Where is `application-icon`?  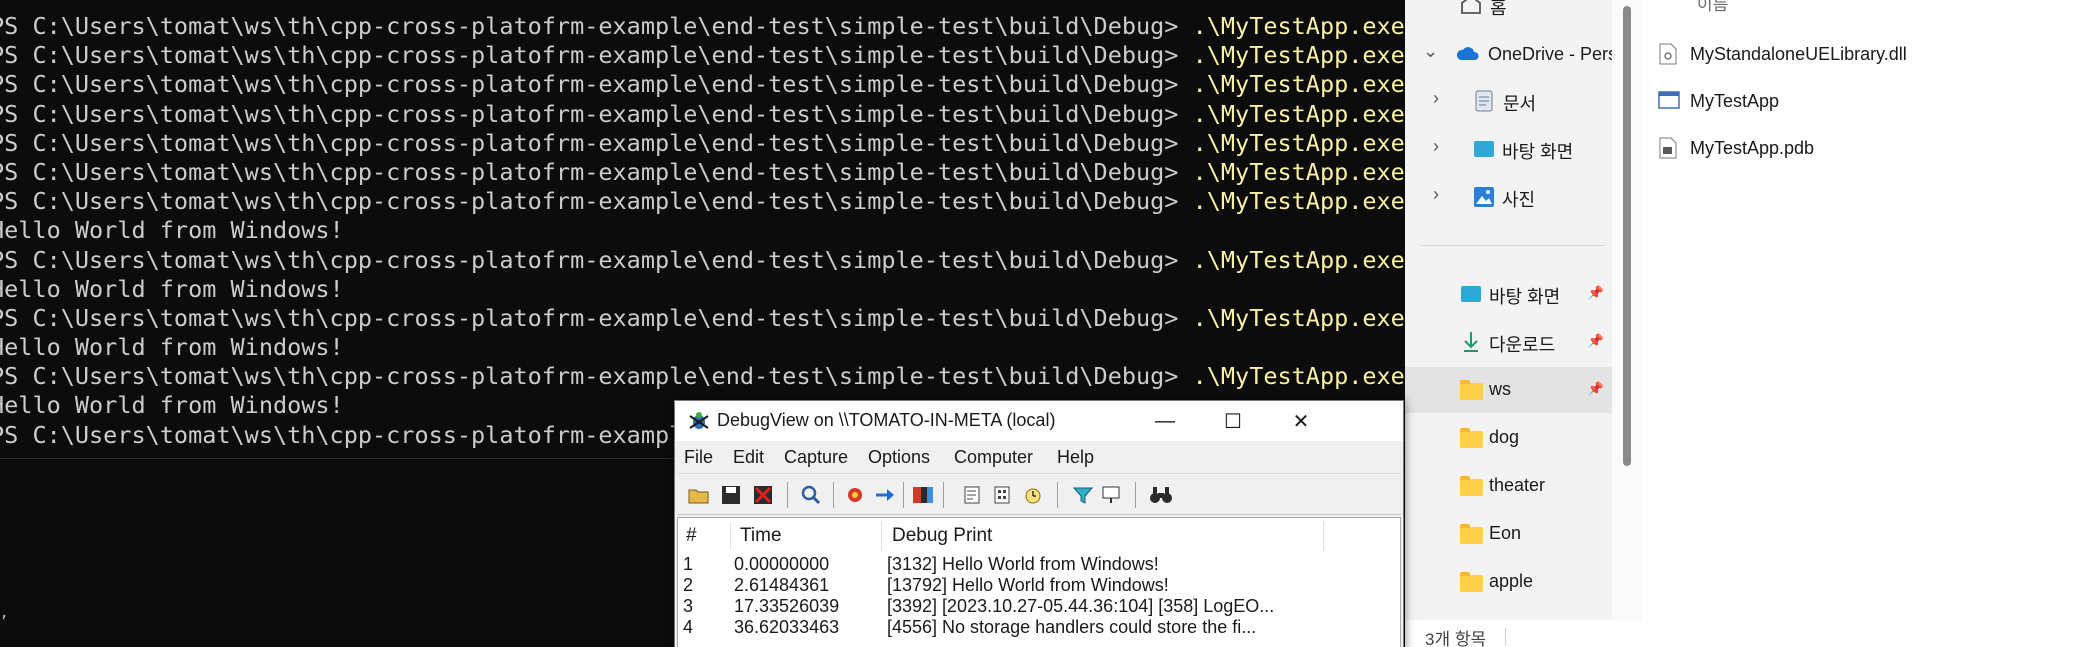 application-icon is located at coordinates (1669, 101).